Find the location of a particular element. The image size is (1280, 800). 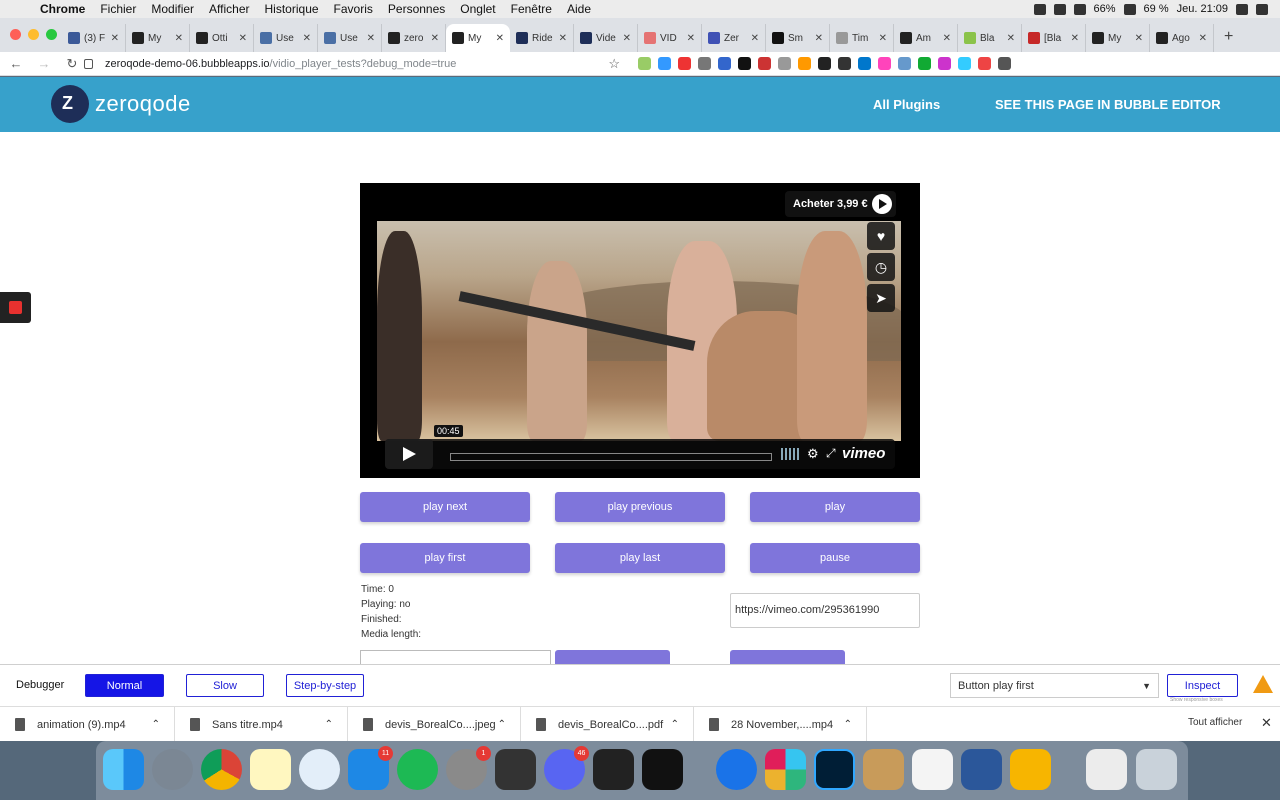

spotify-icon is located at coordinates (417, 769).